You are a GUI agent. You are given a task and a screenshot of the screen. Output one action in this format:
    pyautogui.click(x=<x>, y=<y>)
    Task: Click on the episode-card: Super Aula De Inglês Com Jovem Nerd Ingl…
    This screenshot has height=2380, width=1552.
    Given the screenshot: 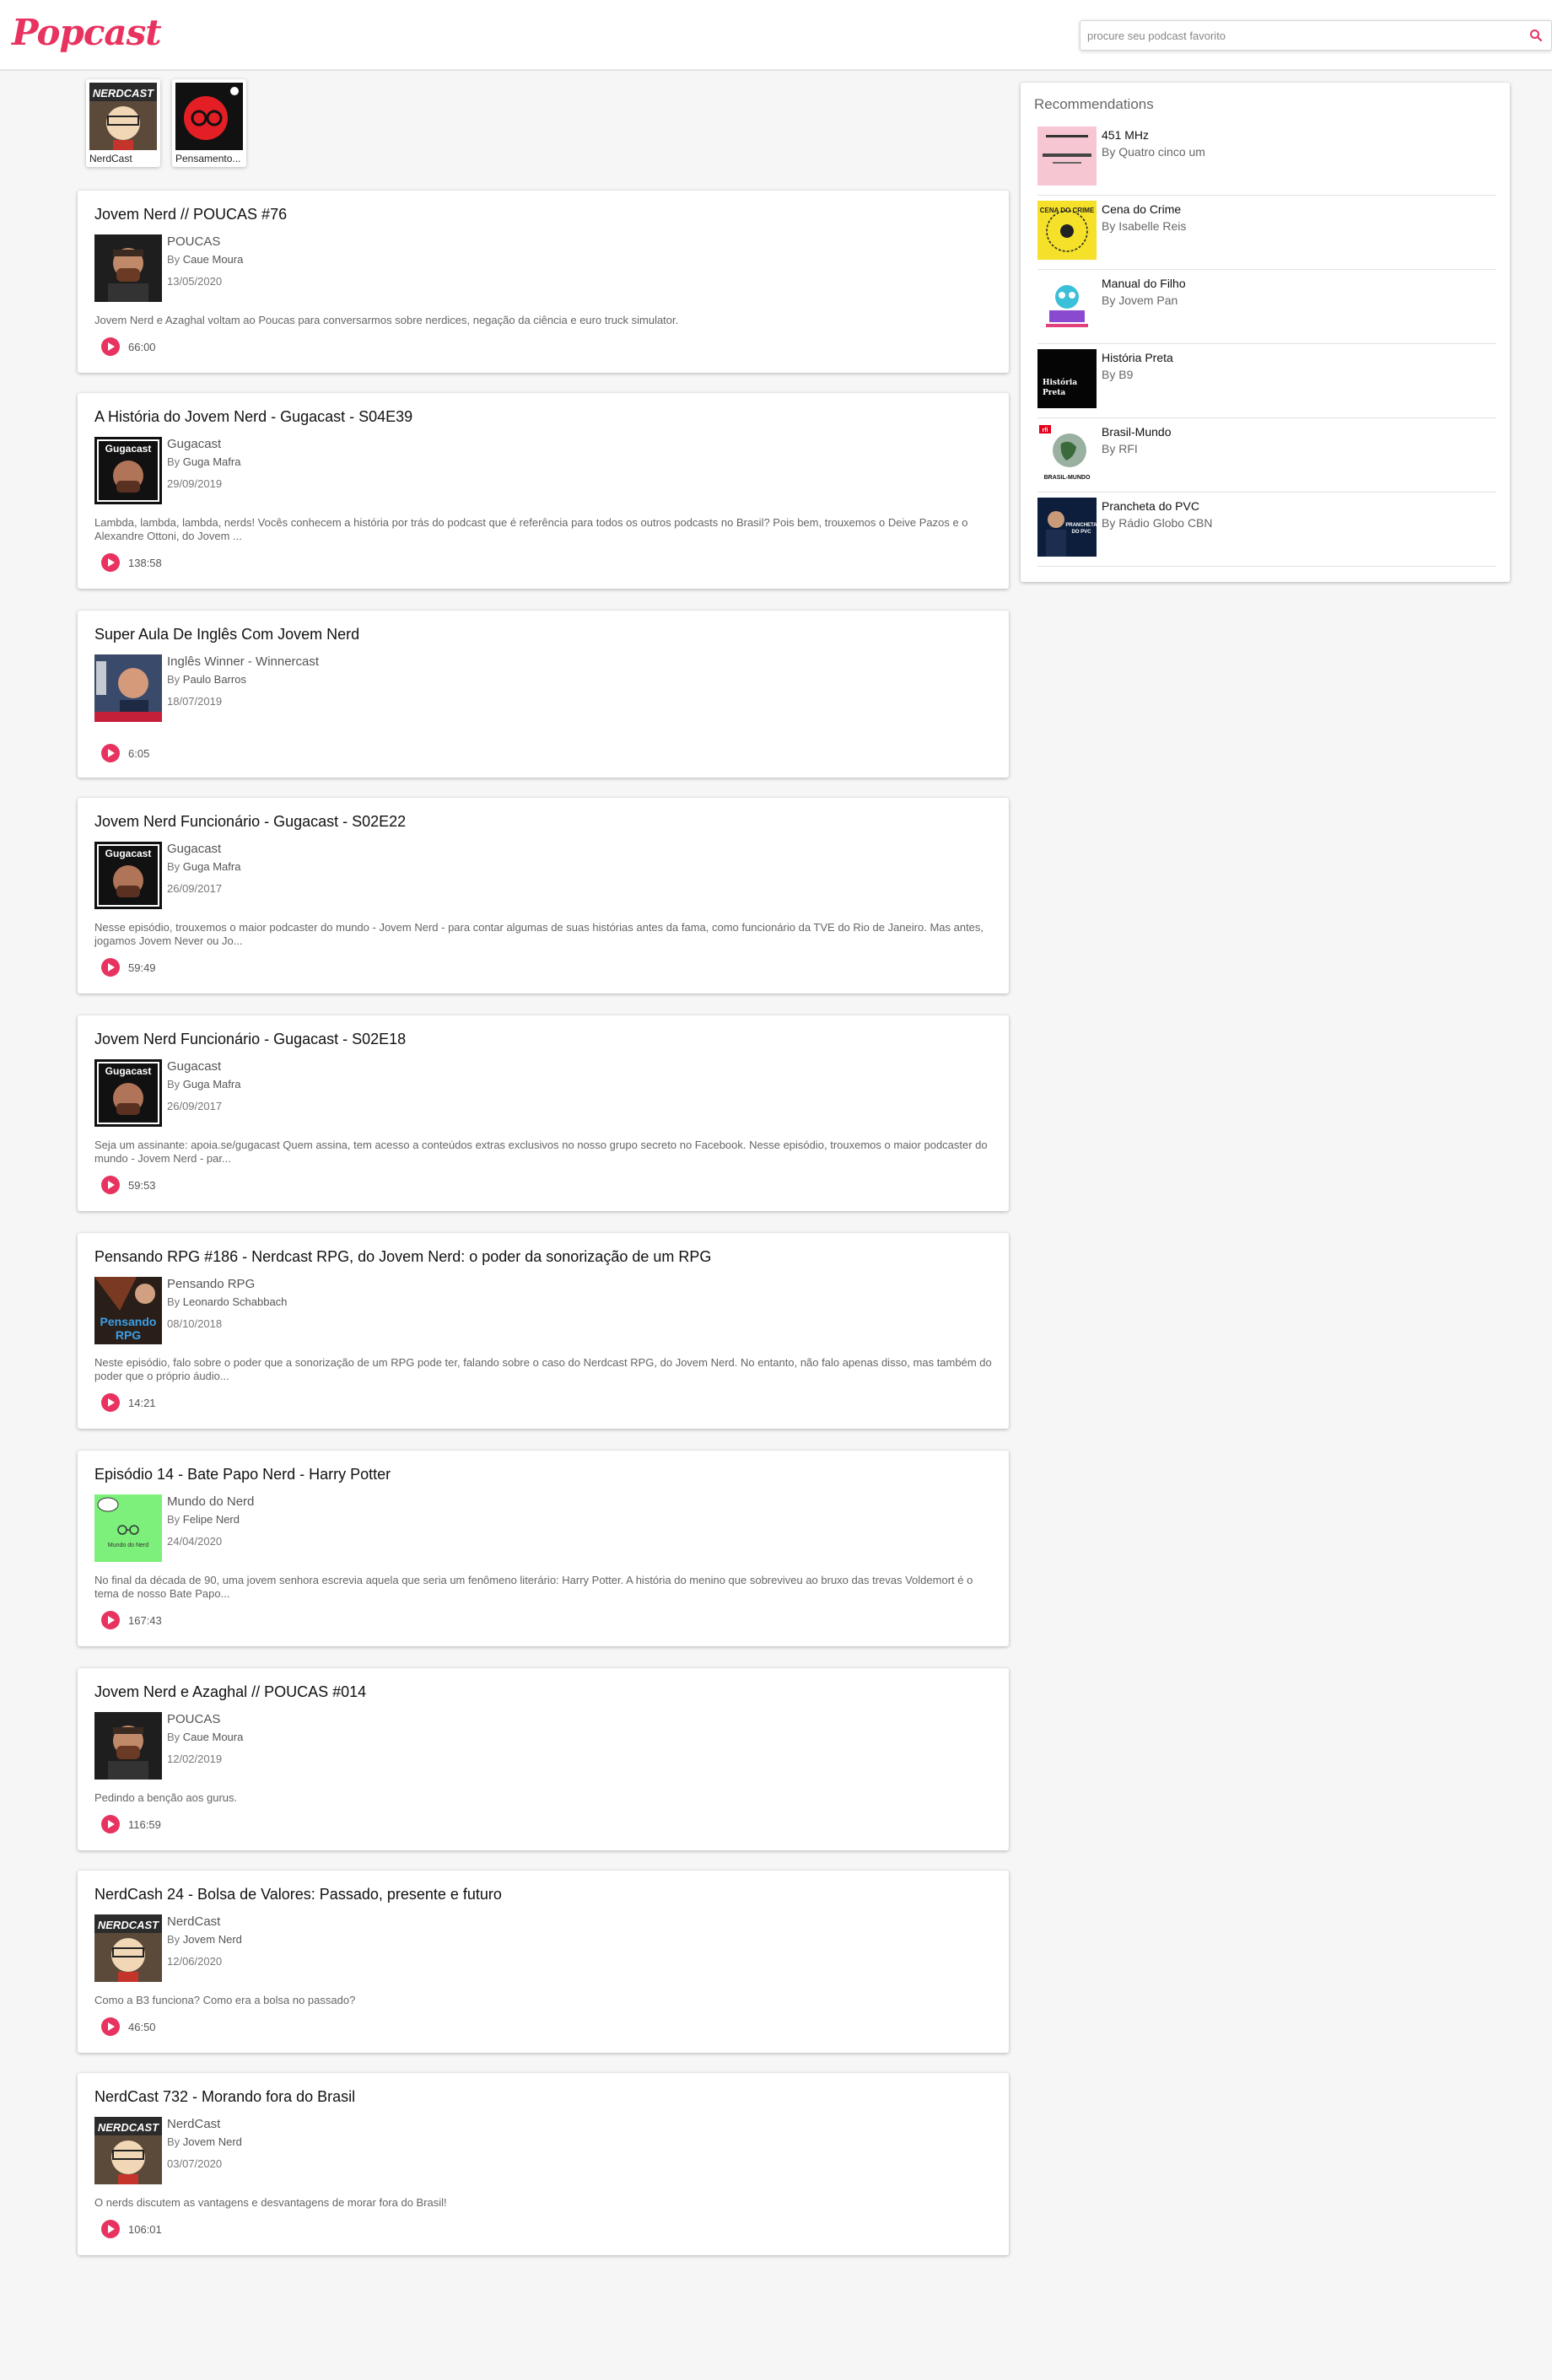 What is the action you would take?
    pyautogui.click(x=543, y=694)
    